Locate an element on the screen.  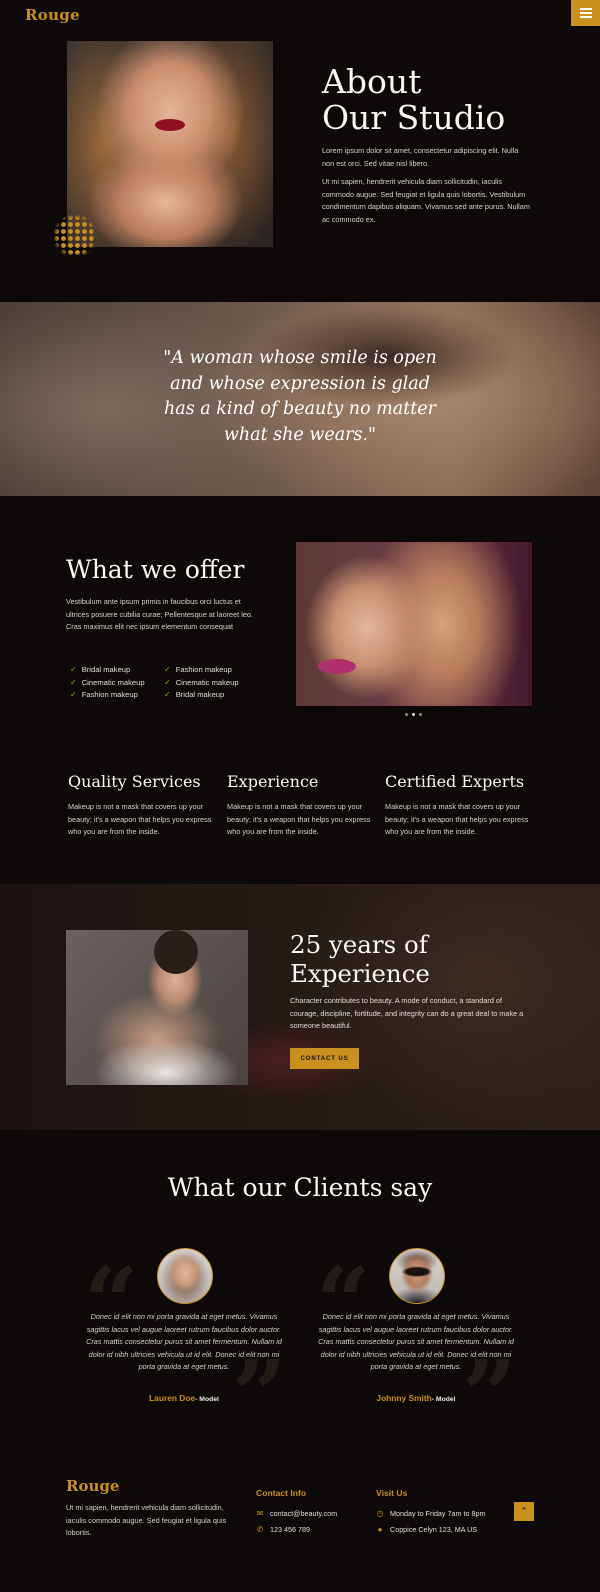
testimonial-author: Johnny Smith- Model is located at coordinates (416, 1398).